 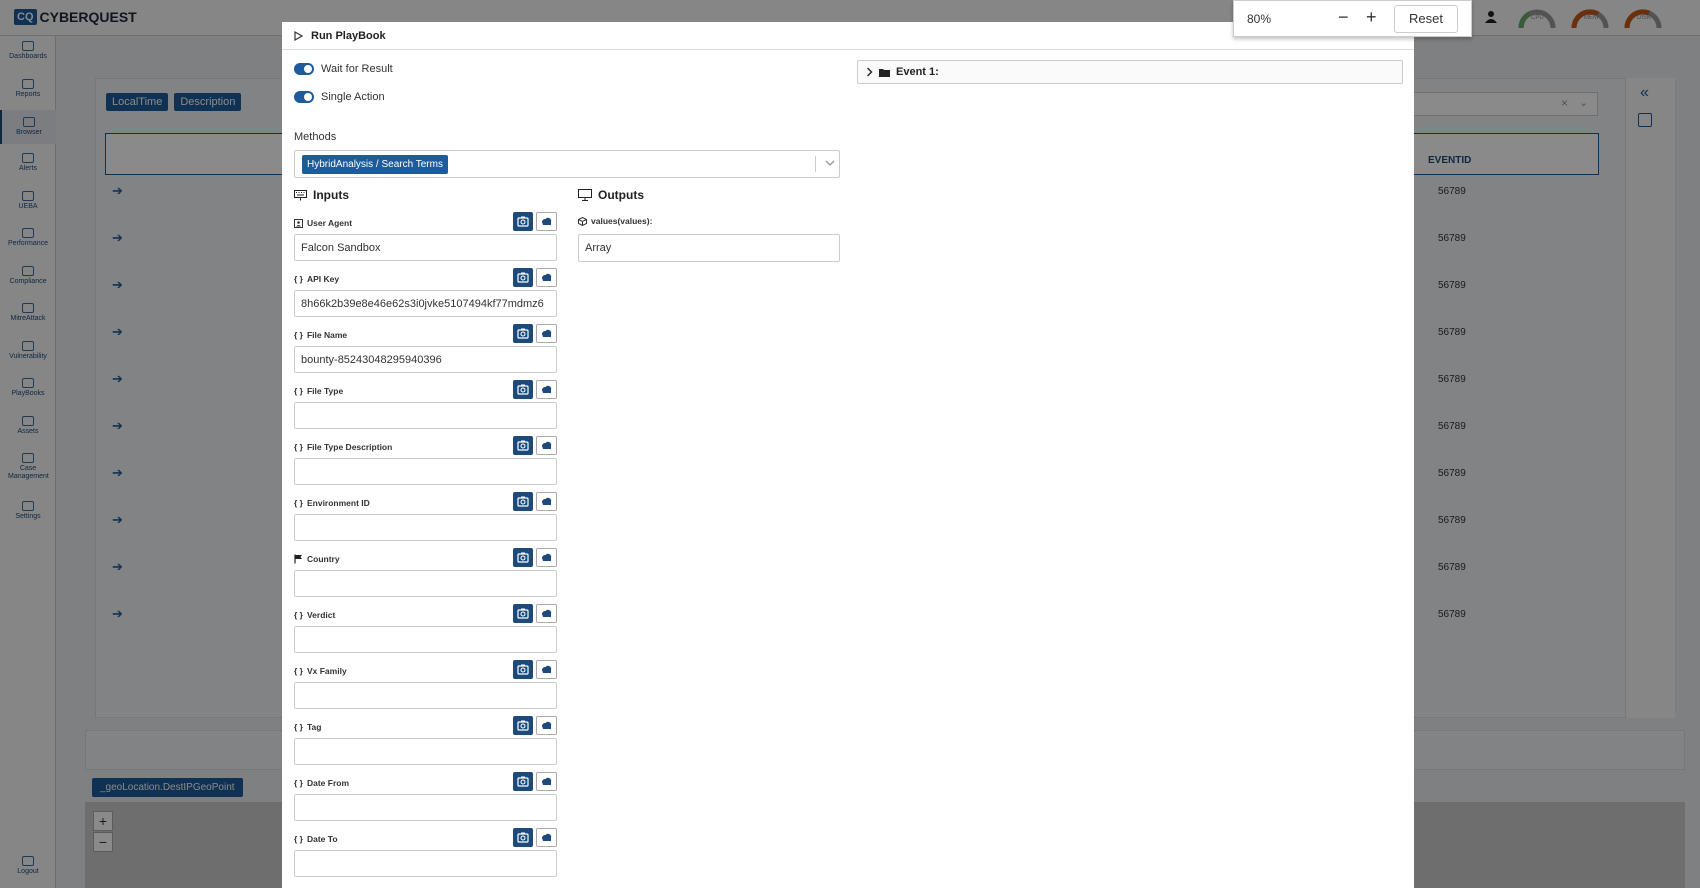 What do you see at coordinates (622, 221) in the screenshot?
I see `output-label-text: values(values):` at bounding box center [622, 221].